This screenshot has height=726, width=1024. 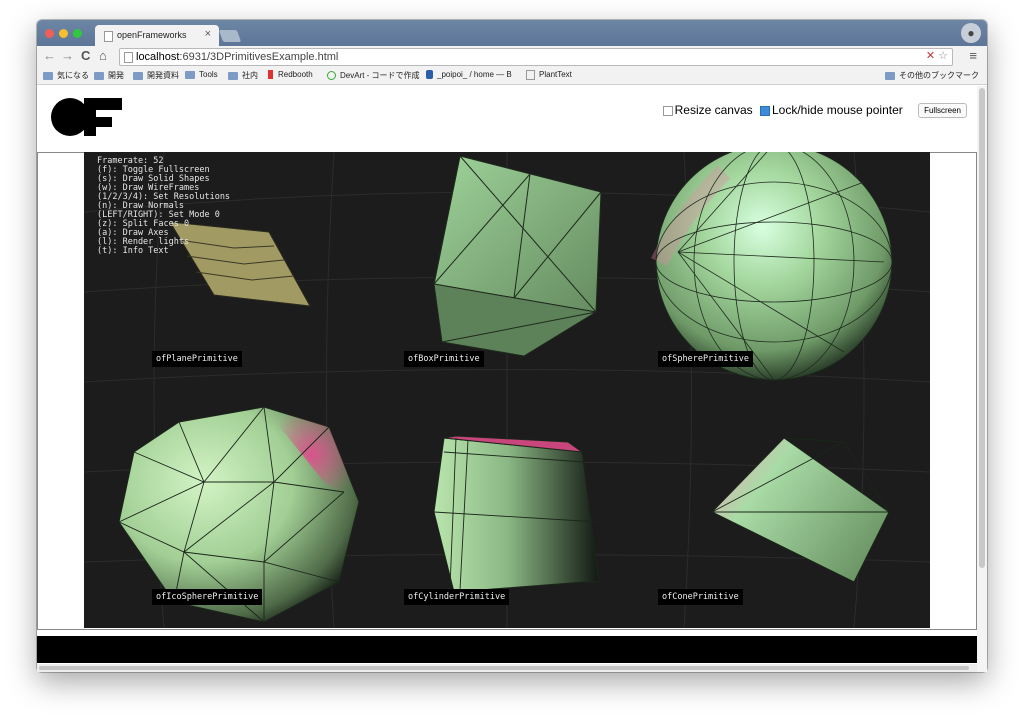 I want to click on bookmark-folder-kaihatsu-shiryo: 開発資料, so click(x=156, y=75).